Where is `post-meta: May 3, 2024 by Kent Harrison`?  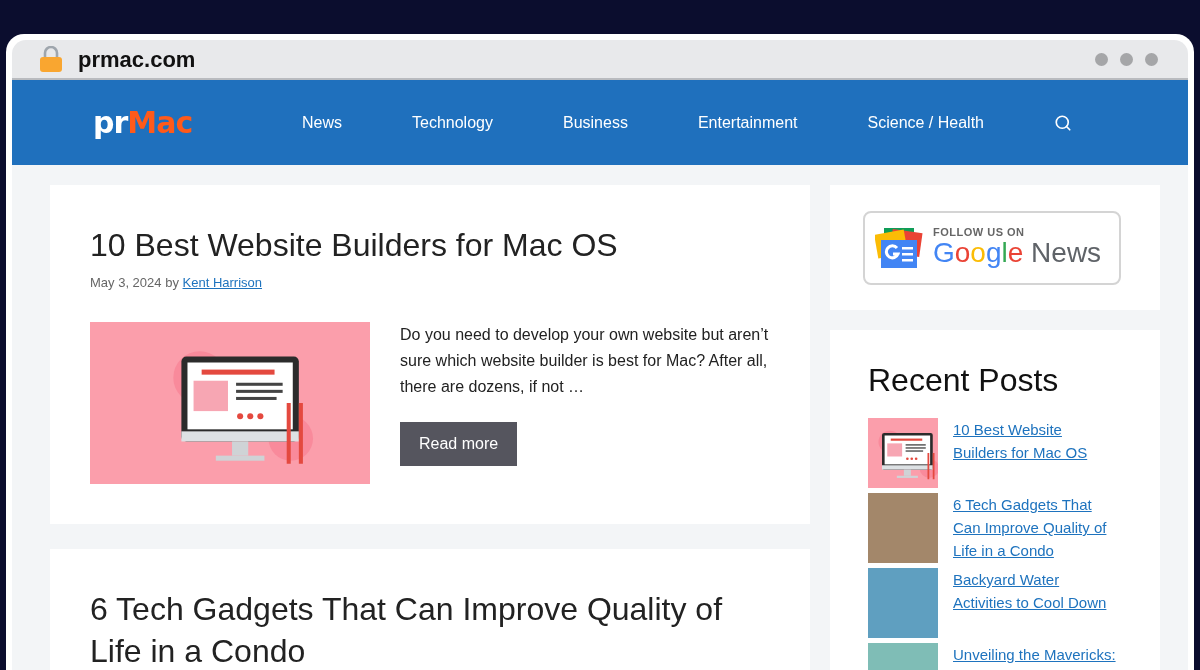
post-meta: May 3, 2024 by Kent Harrison is located at coordinates (176, 282).